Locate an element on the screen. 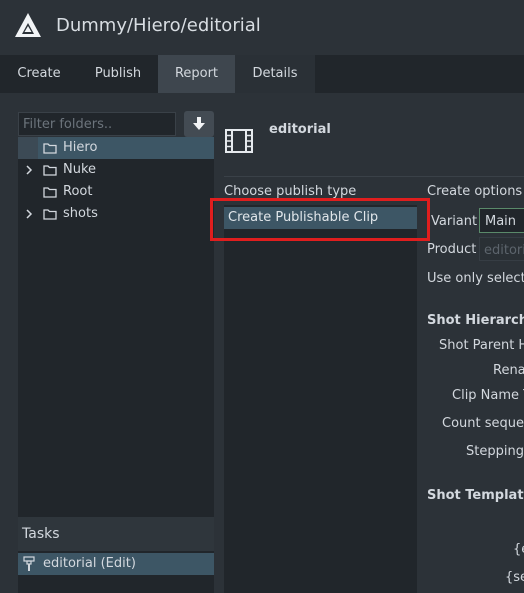 This screenshot has width=524, height=593. stepping-label: Stepping is located at coordinates (495, 451).